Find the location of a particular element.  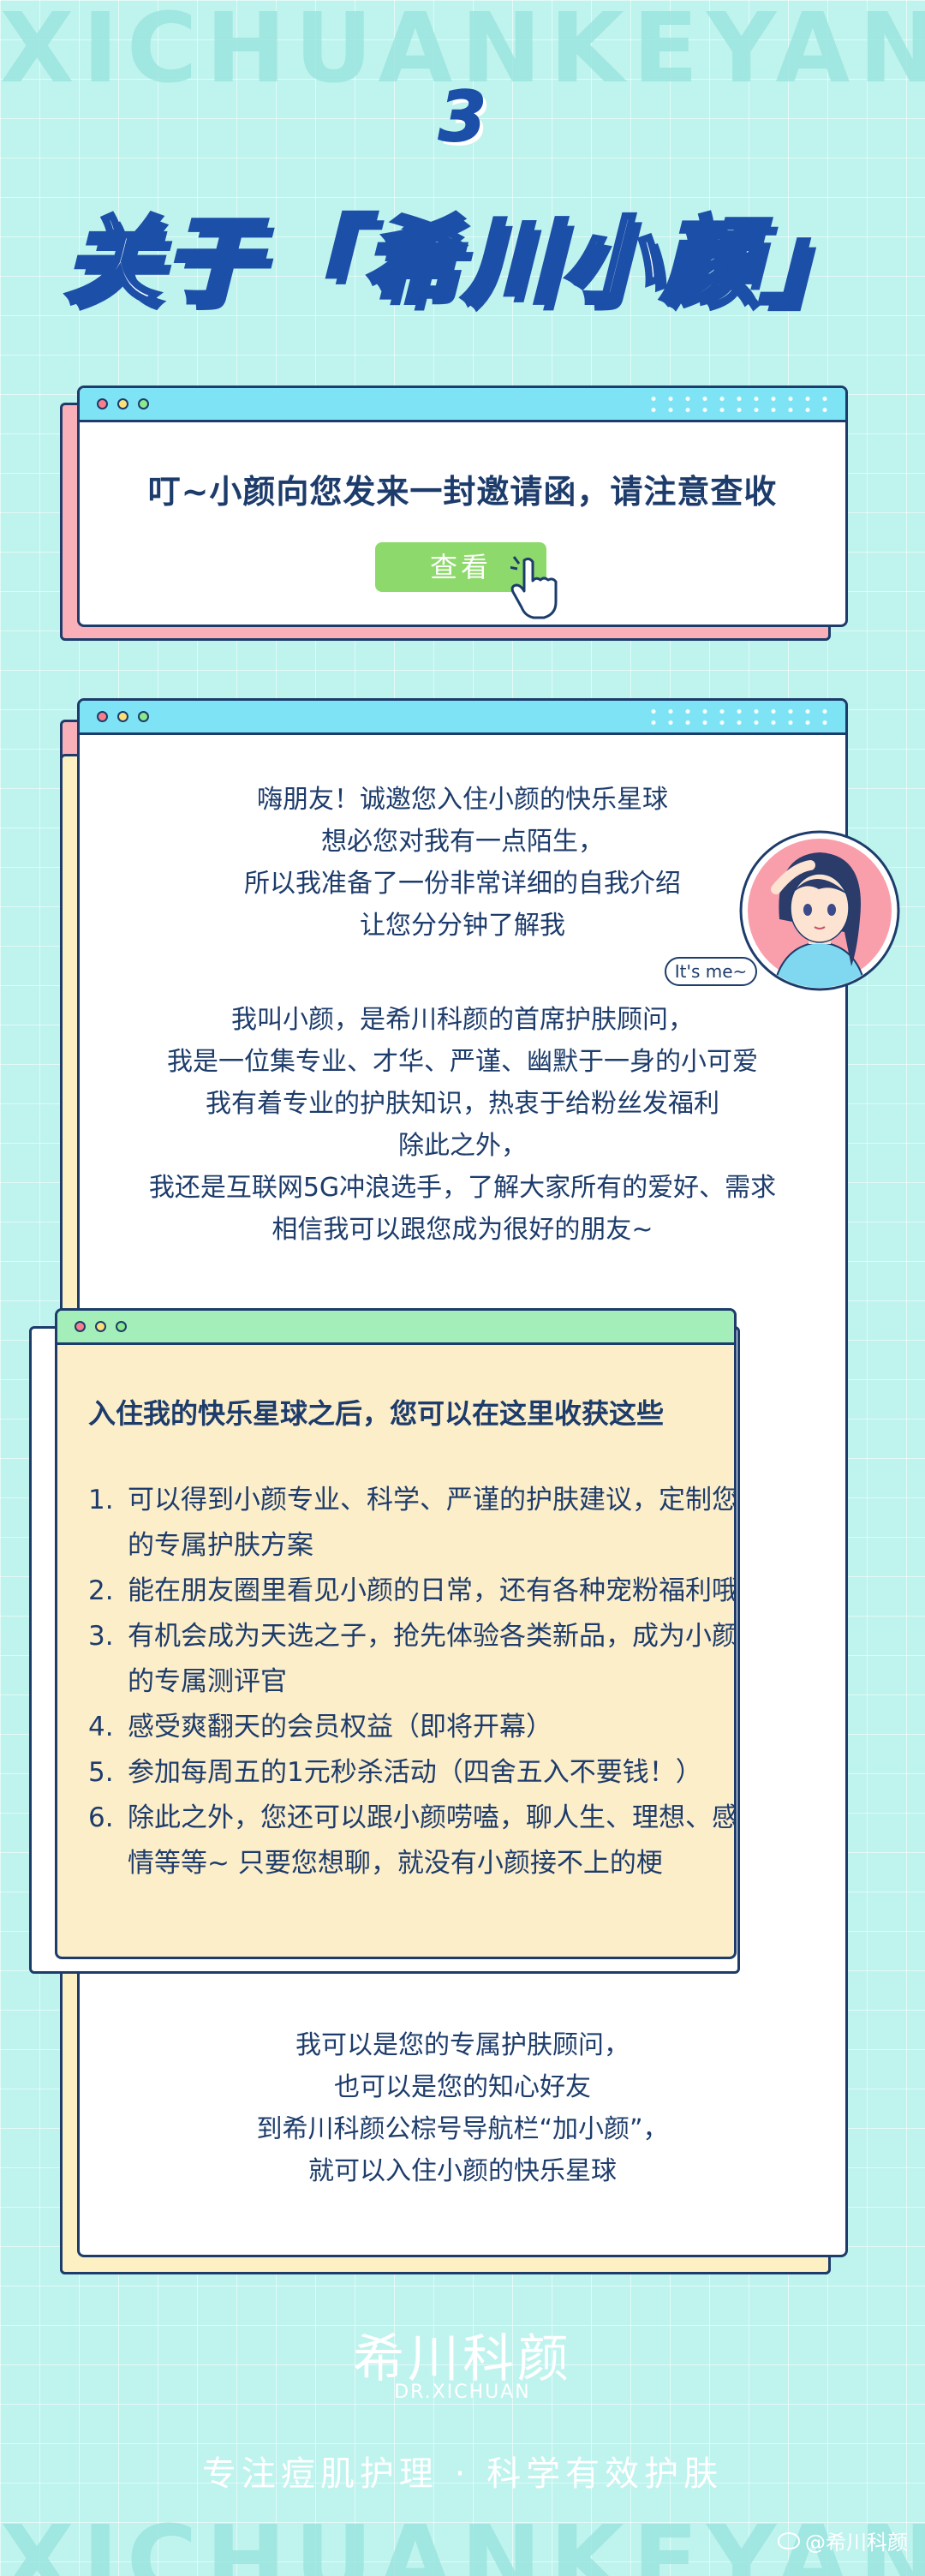

watermark: @希川科颜 is located at coordinates (843, 2540).